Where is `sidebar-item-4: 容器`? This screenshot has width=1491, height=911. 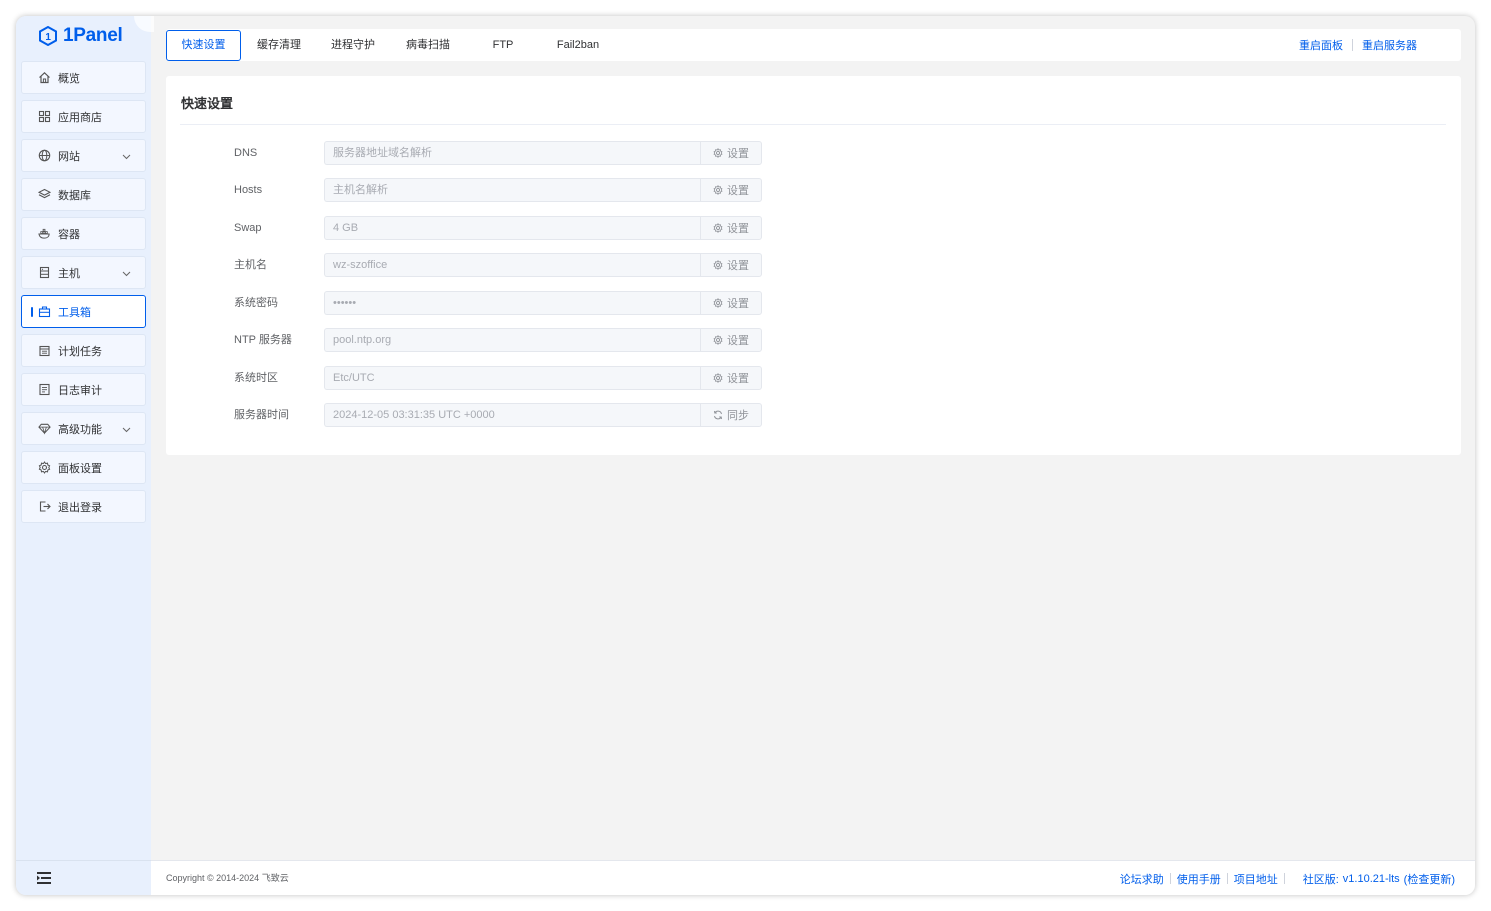
sidebar-item-4: 容器 is located at coordinates (83, 233).